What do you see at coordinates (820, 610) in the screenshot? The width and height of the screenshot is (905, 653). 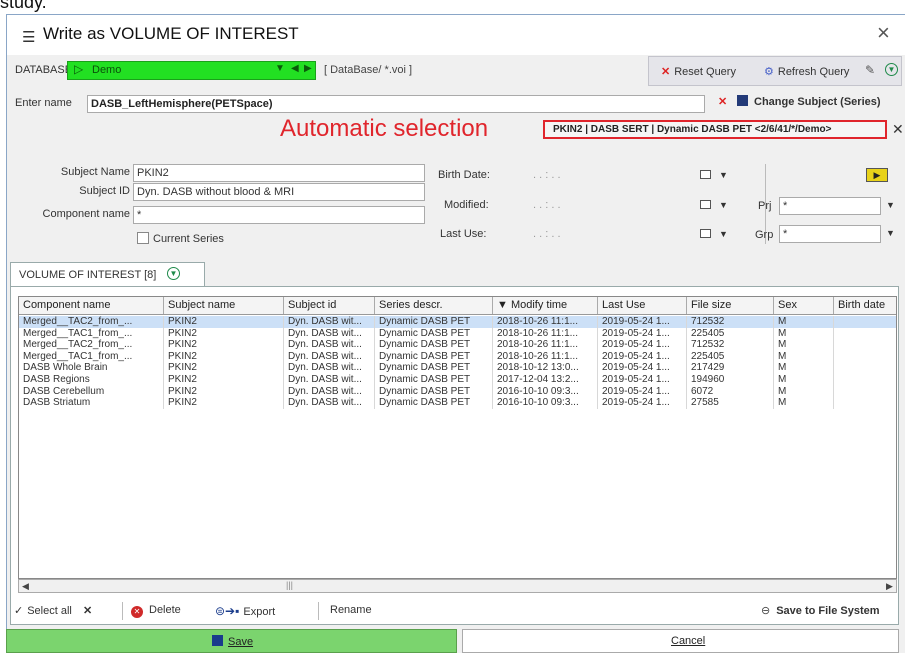 I see `save-to-file-system-button: ⊖ Save to File System` at bounding box center [820, 610].